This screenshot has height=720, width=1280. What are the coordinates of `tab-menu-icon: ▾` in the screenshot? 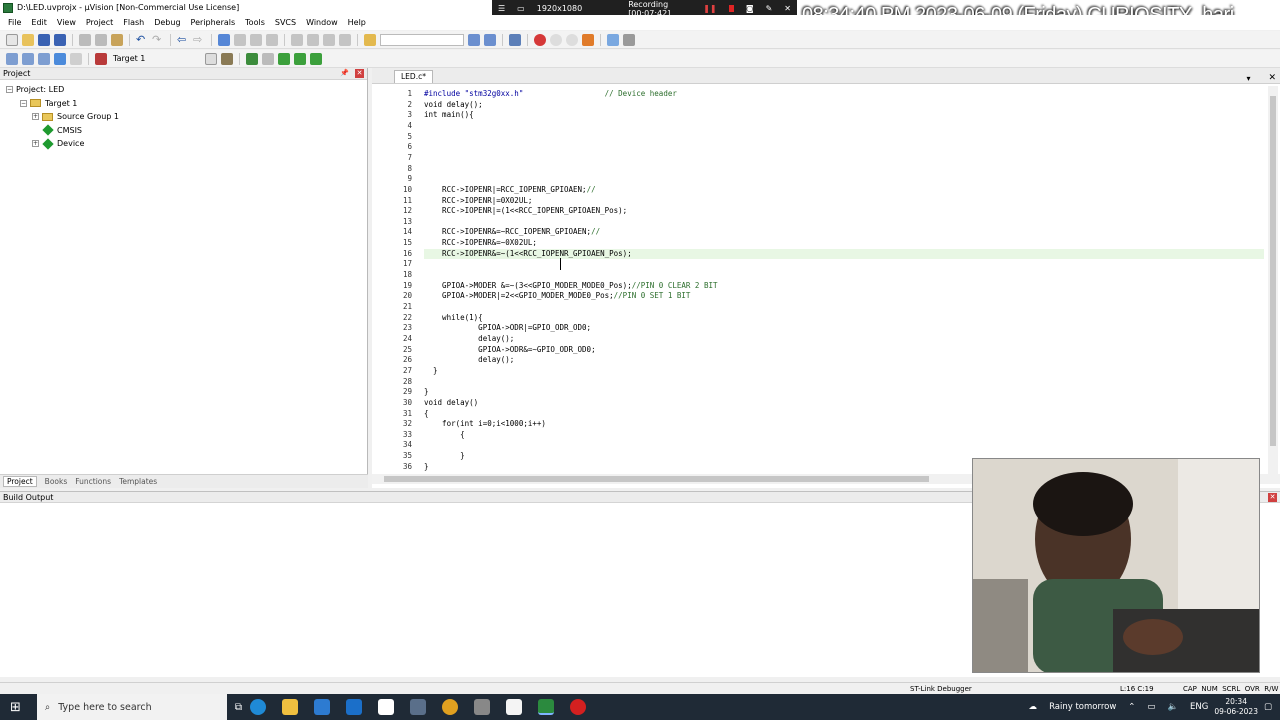 It's located at (1248, 78).